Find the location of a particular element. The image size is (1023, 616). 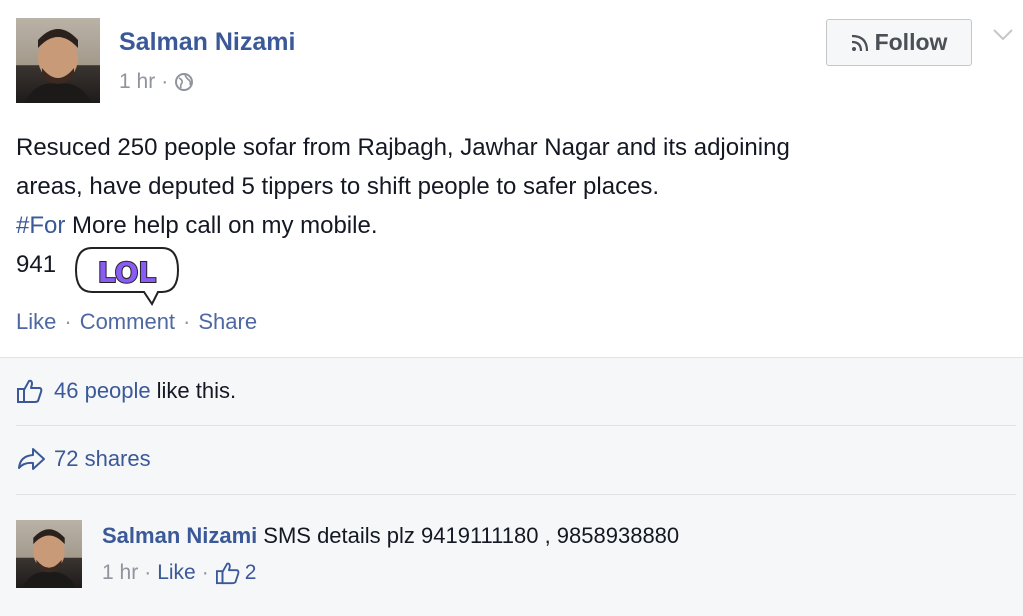

comment-meta: 1 hr · Like · 2 is located at coordinates (179, 573).